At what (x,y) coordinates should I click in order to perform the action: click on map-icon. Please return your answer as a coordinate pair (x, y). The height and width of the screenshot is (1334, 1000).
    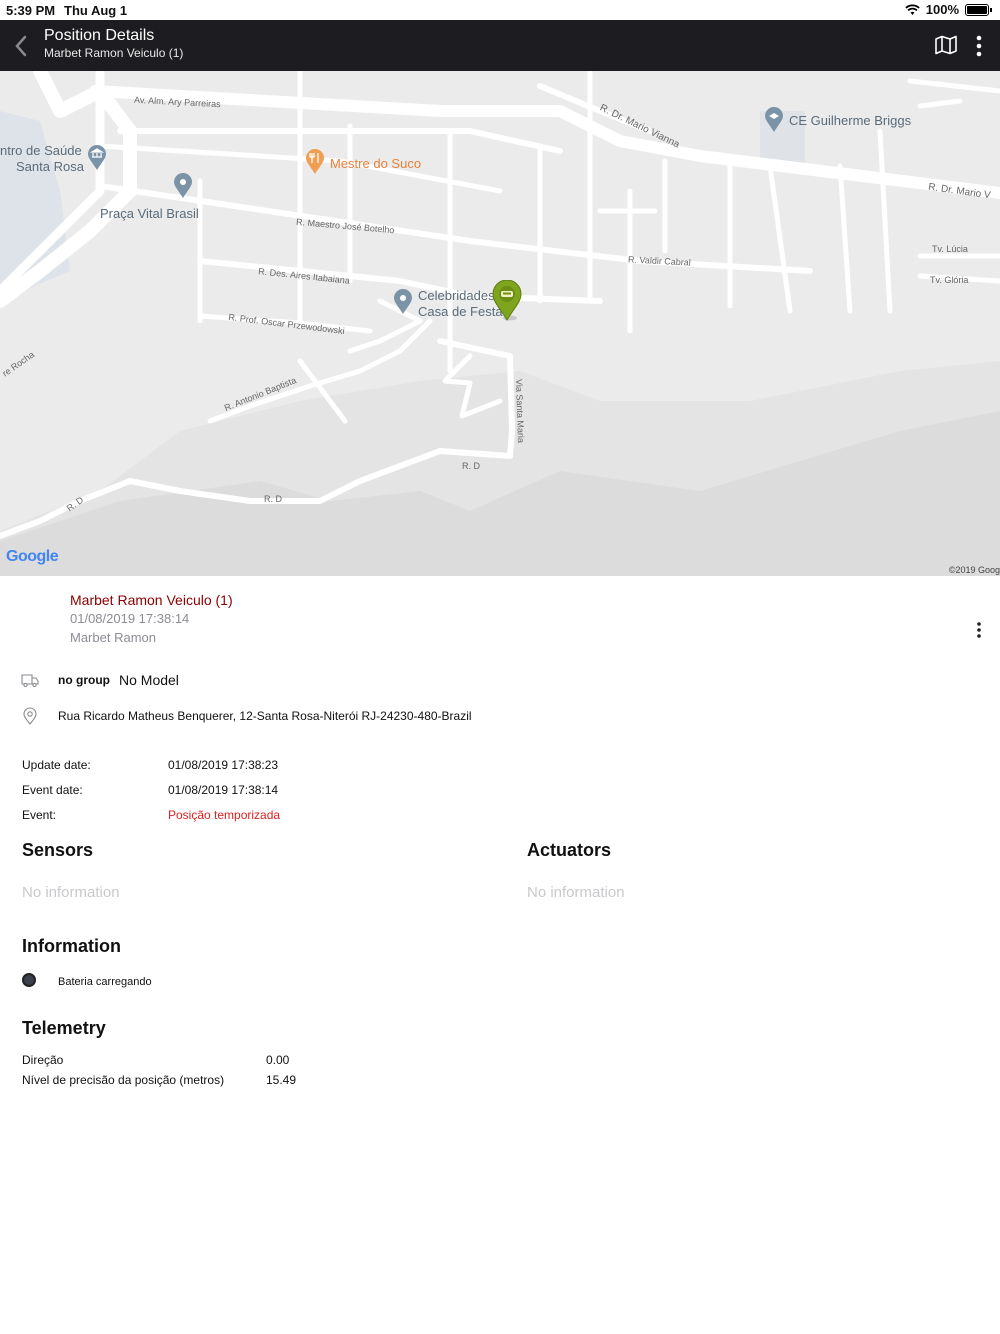
    Looking at the image, I should click on (946, 45).